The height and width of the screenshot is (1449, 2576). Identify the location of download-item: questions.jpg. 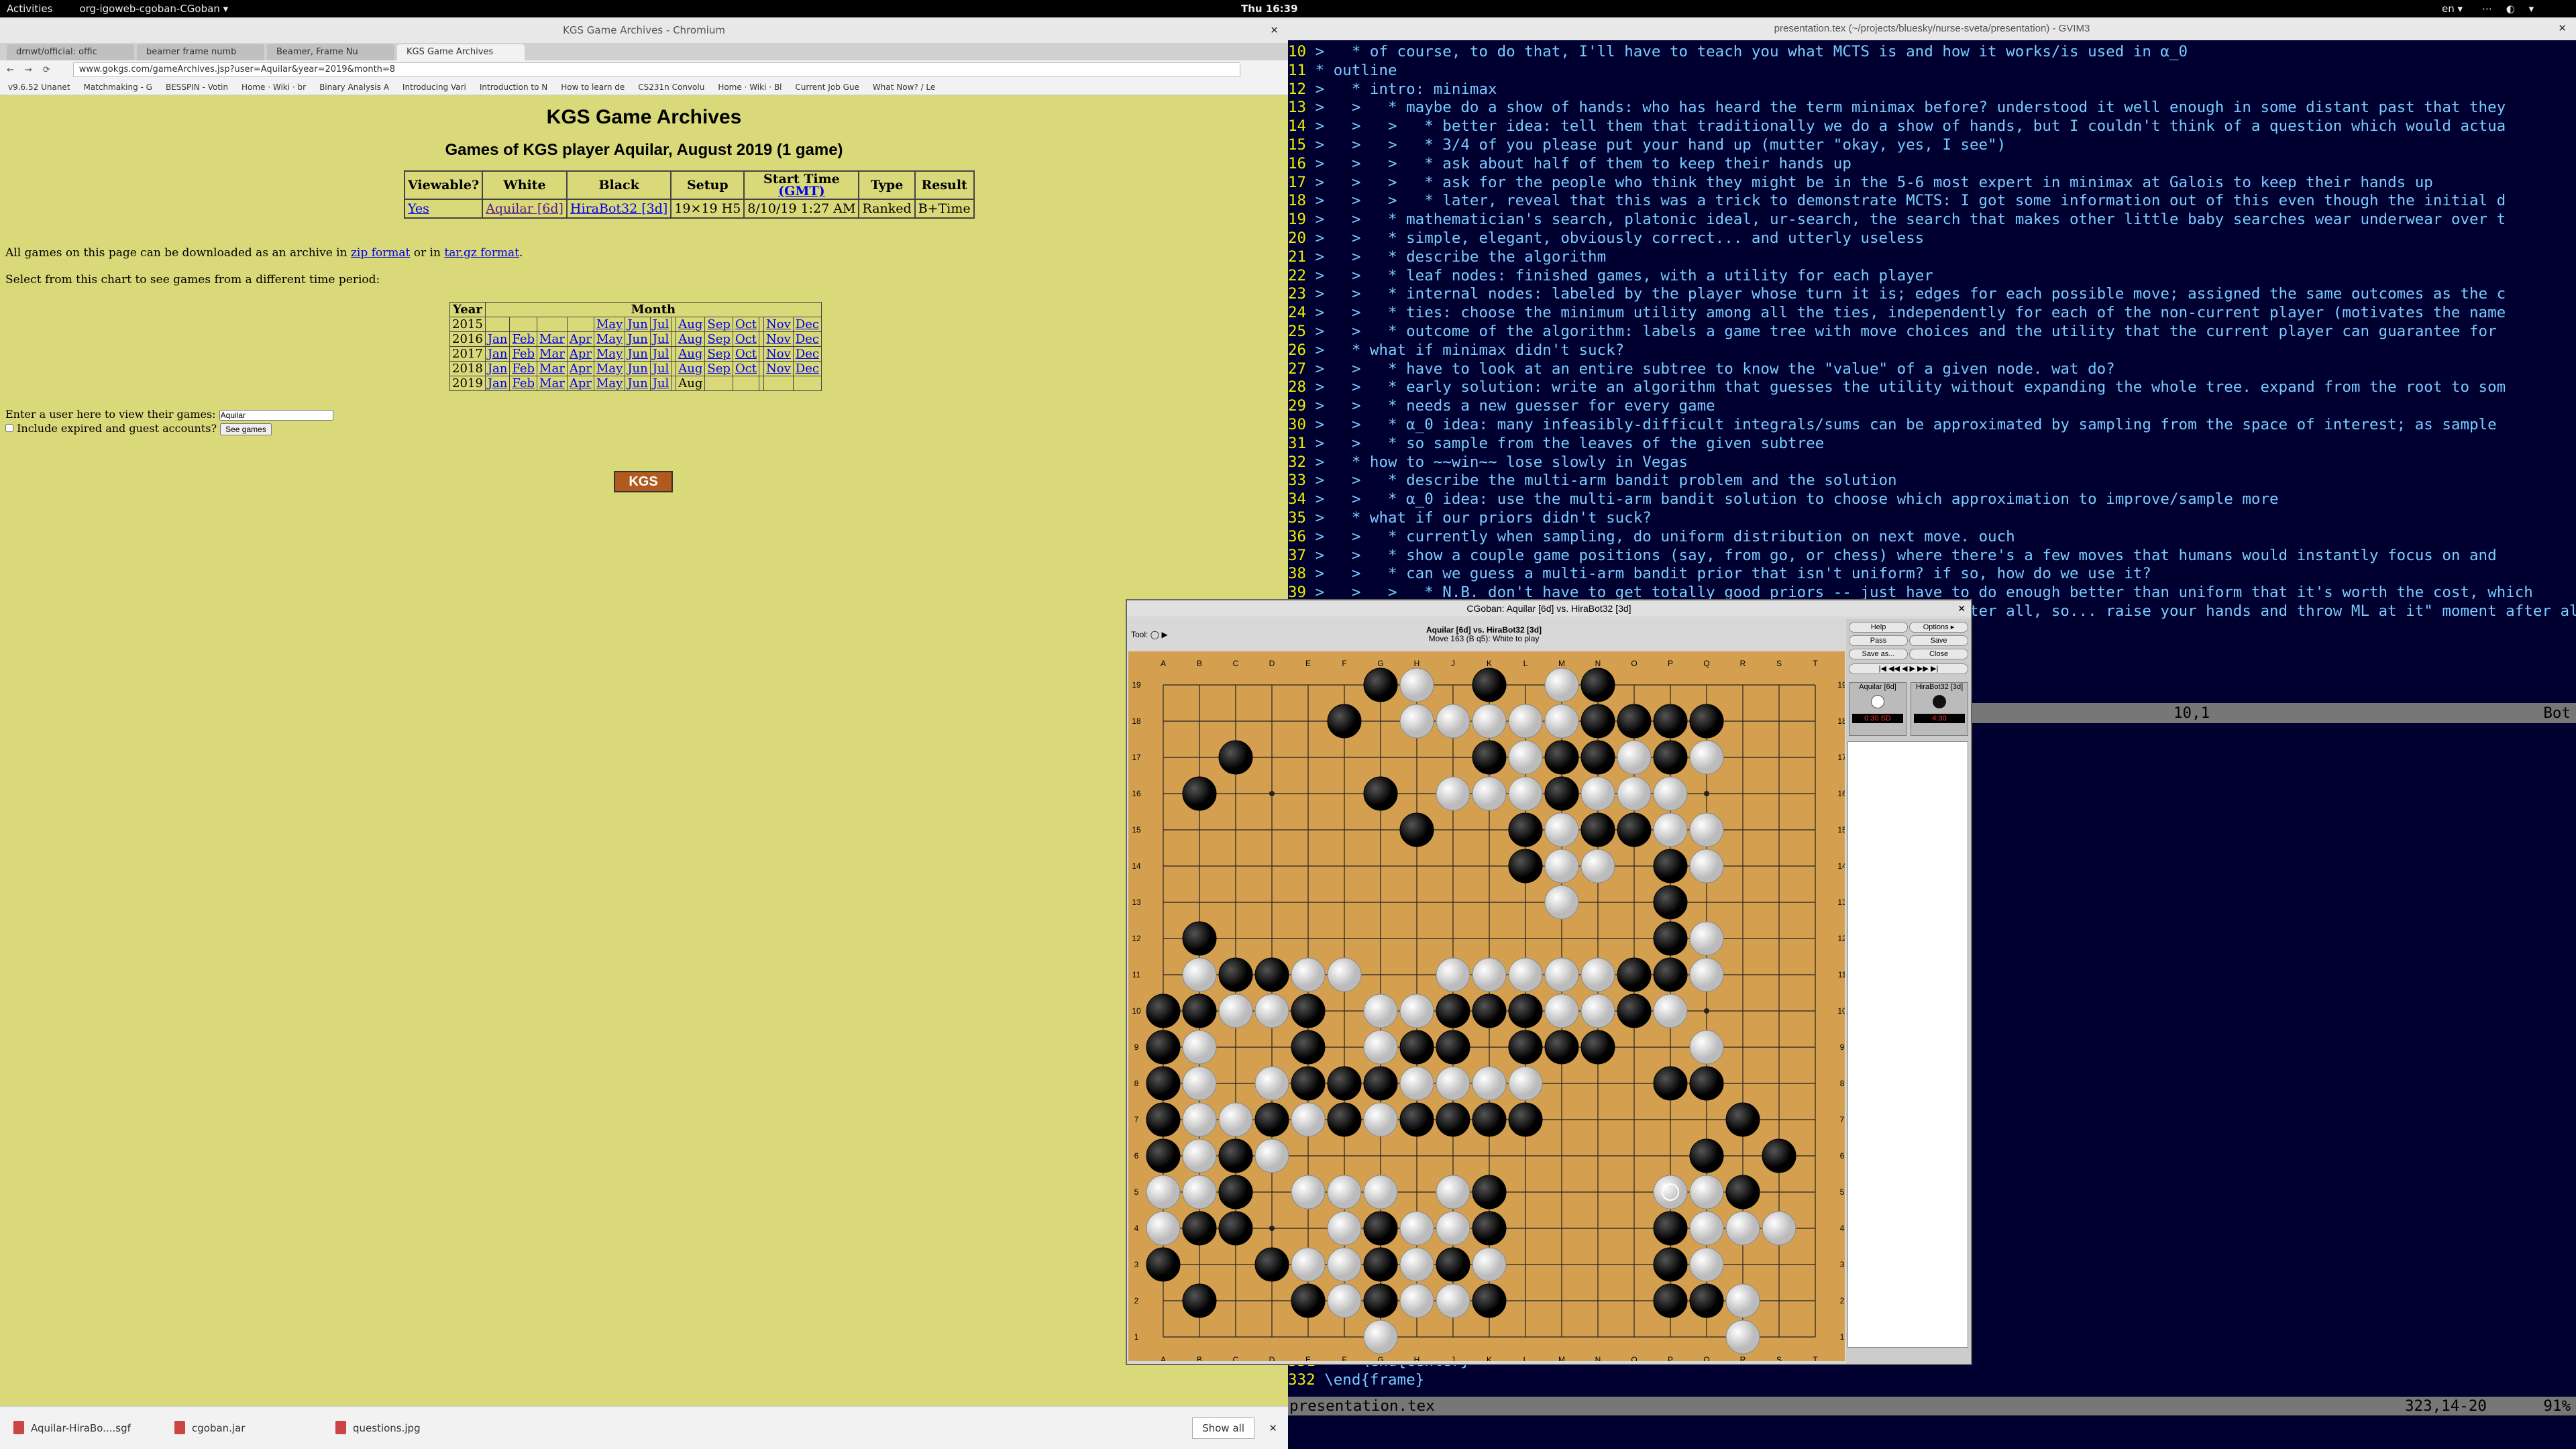
(409, 1427).